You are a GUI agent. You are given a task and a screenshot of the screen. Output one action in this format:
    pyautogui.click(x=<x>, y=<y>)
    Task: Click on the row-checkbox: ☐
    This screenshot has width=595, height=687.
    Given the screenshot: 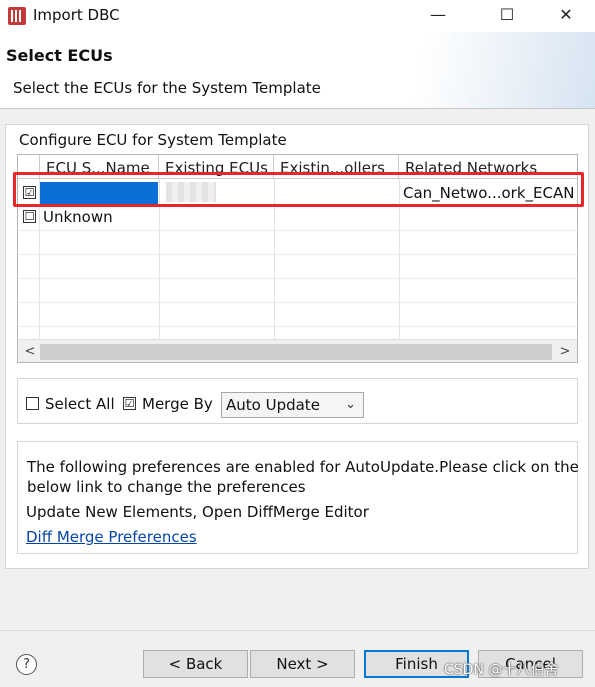 What is the action you would take?
    pyautogui.click(x=29, y=216)
    